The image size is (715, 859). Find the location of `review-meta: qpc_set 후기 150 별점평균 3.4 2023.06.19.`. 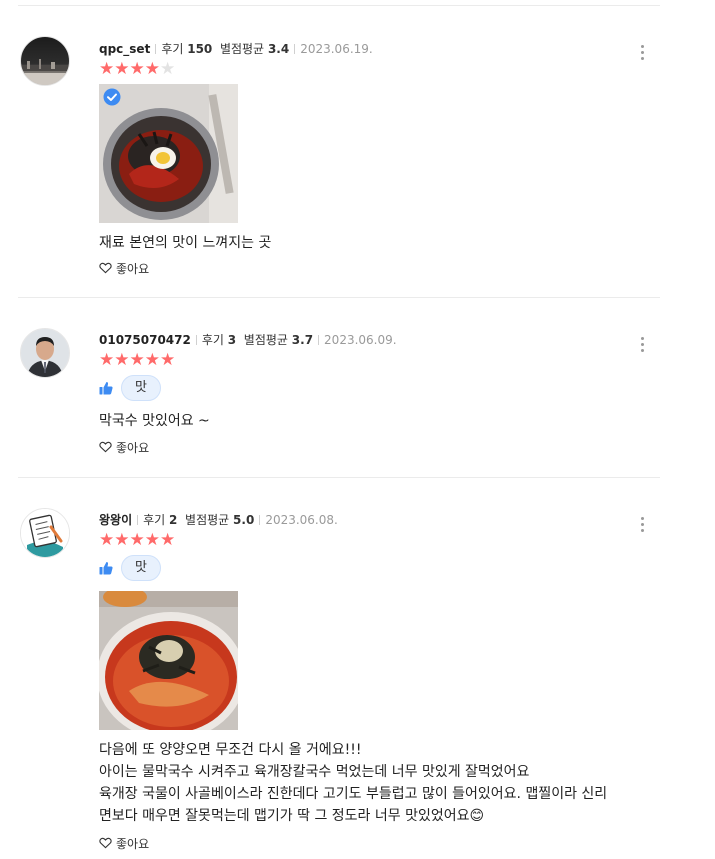

review-meta: qpc_set 후기 150 별점평균 3.4 2023.06.19. is located at coordinates (364, 49).